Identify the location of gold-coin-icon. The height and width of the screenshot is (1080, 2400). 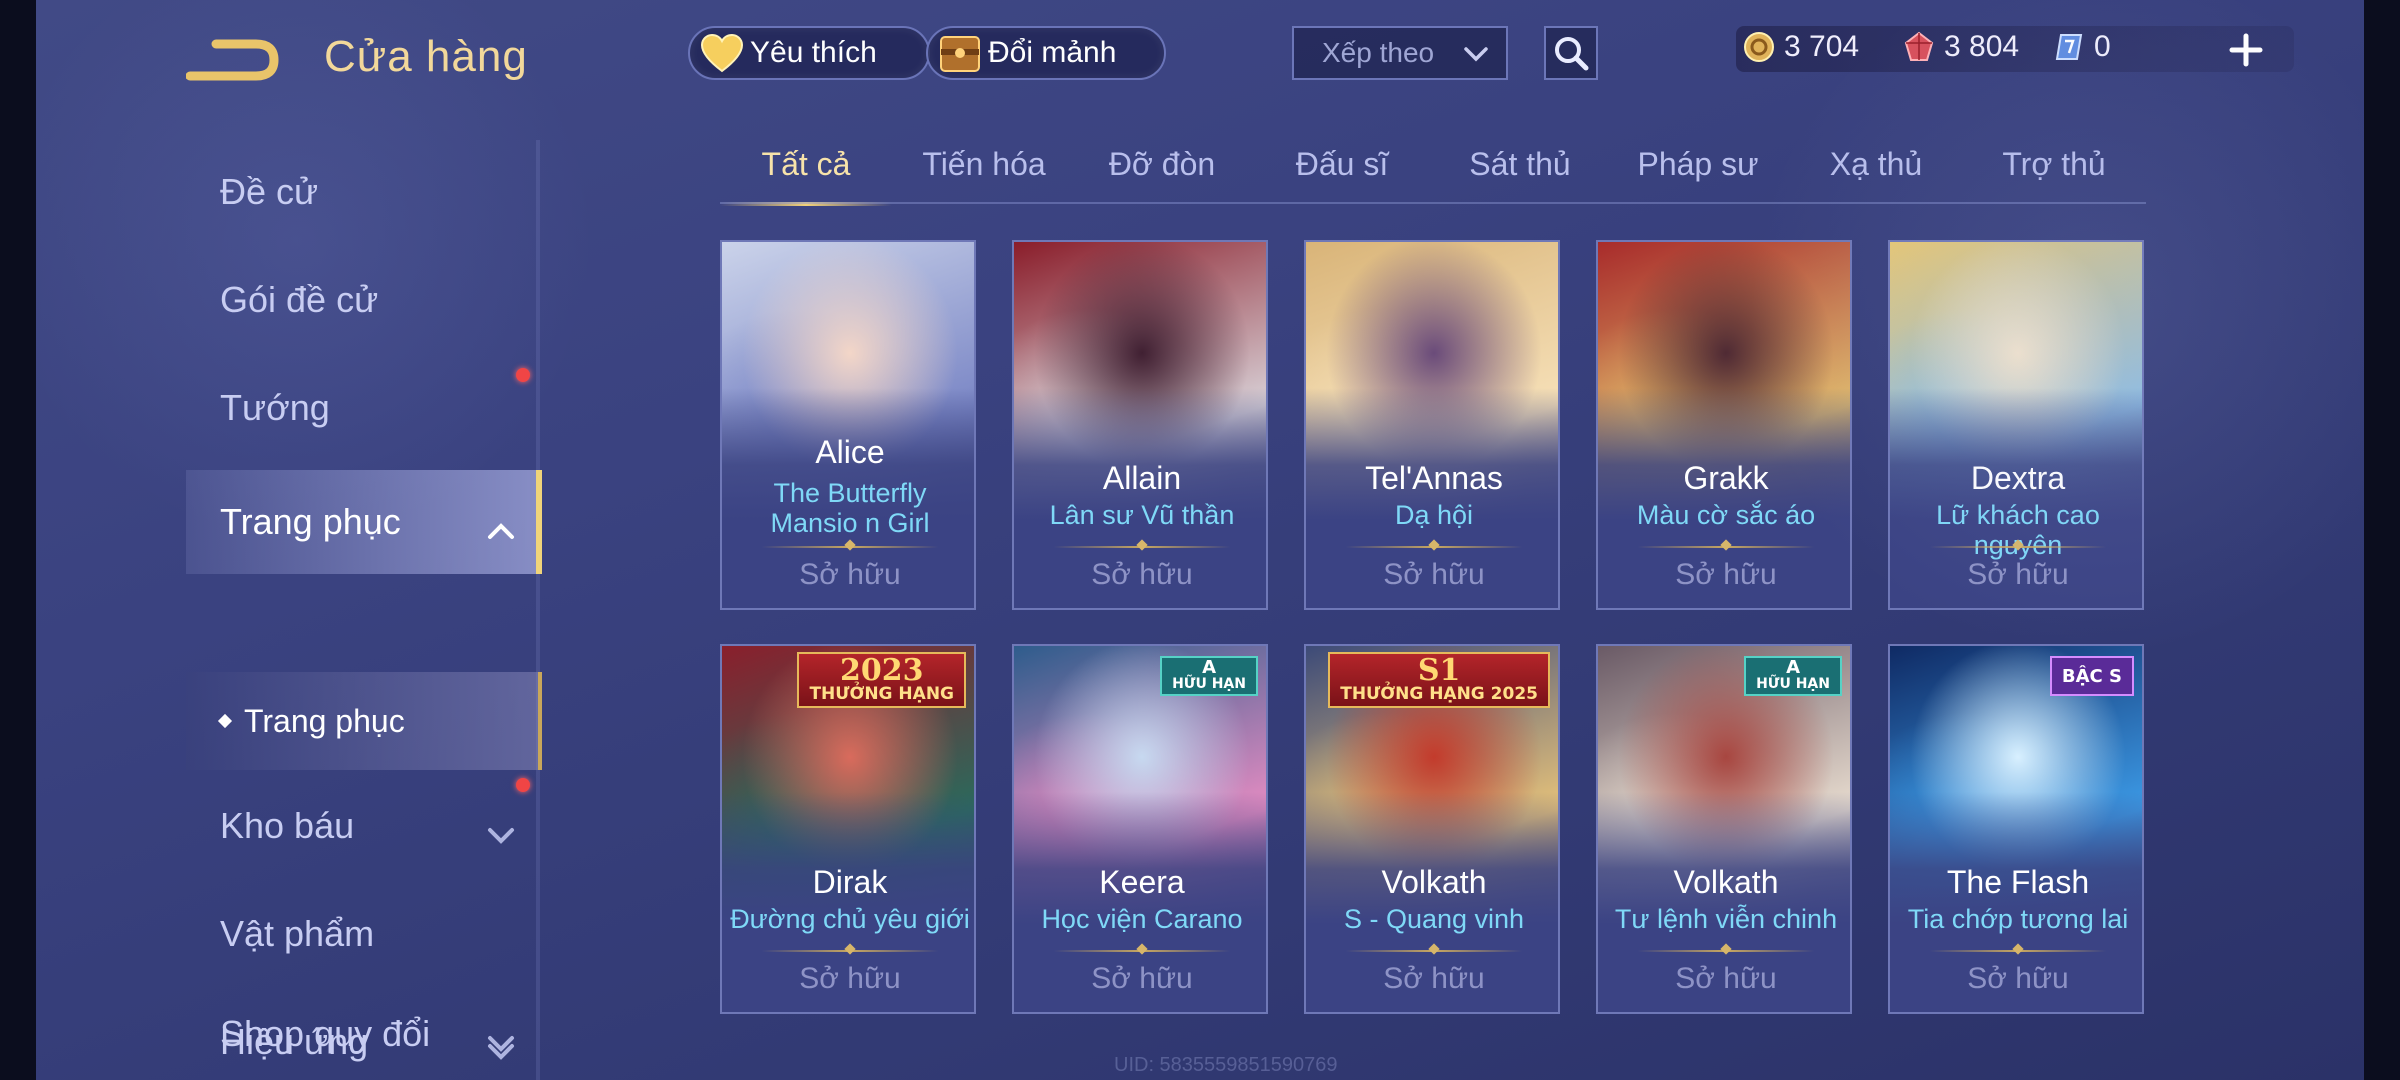
(1759, 47).